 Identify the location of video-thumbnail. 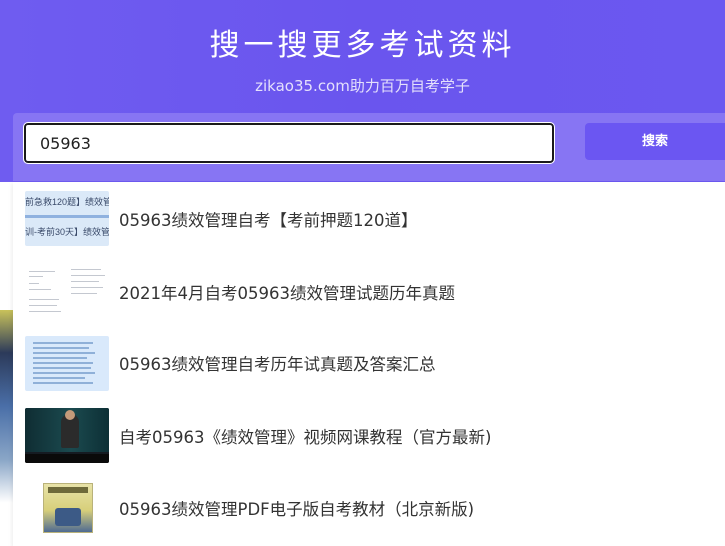
(67, 435).